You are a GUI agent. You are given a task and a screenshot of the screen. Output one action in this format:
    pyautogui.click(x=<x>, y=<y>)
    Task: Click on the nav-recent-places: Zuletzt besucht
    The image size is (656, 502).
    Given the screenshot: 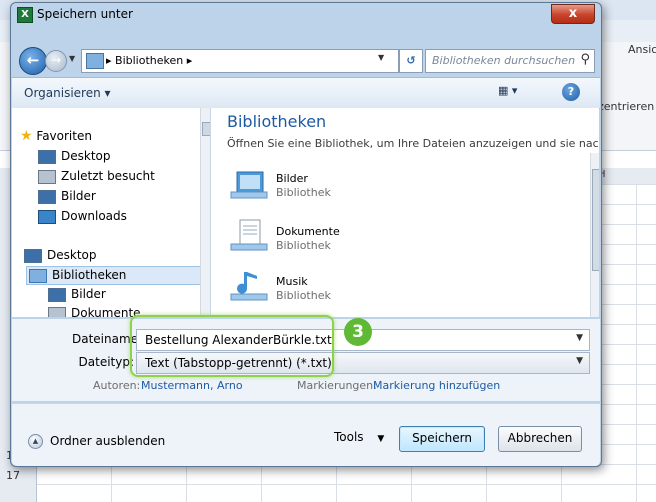 What is the action you would take?
    pyautogui.click(x=96, y=176)
    